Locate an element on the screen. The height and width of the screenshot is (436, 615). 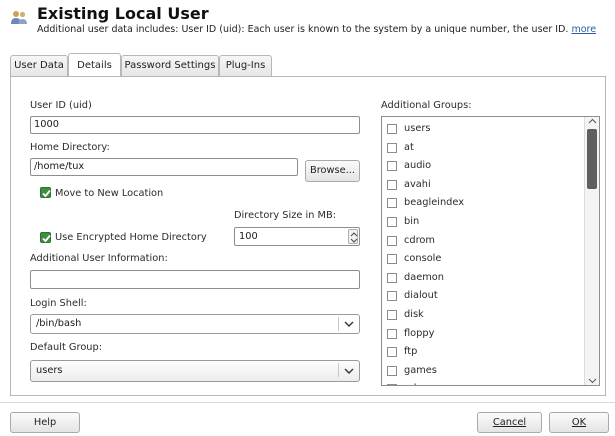
group-item: beagleindex is located at coordinates (482, 204).